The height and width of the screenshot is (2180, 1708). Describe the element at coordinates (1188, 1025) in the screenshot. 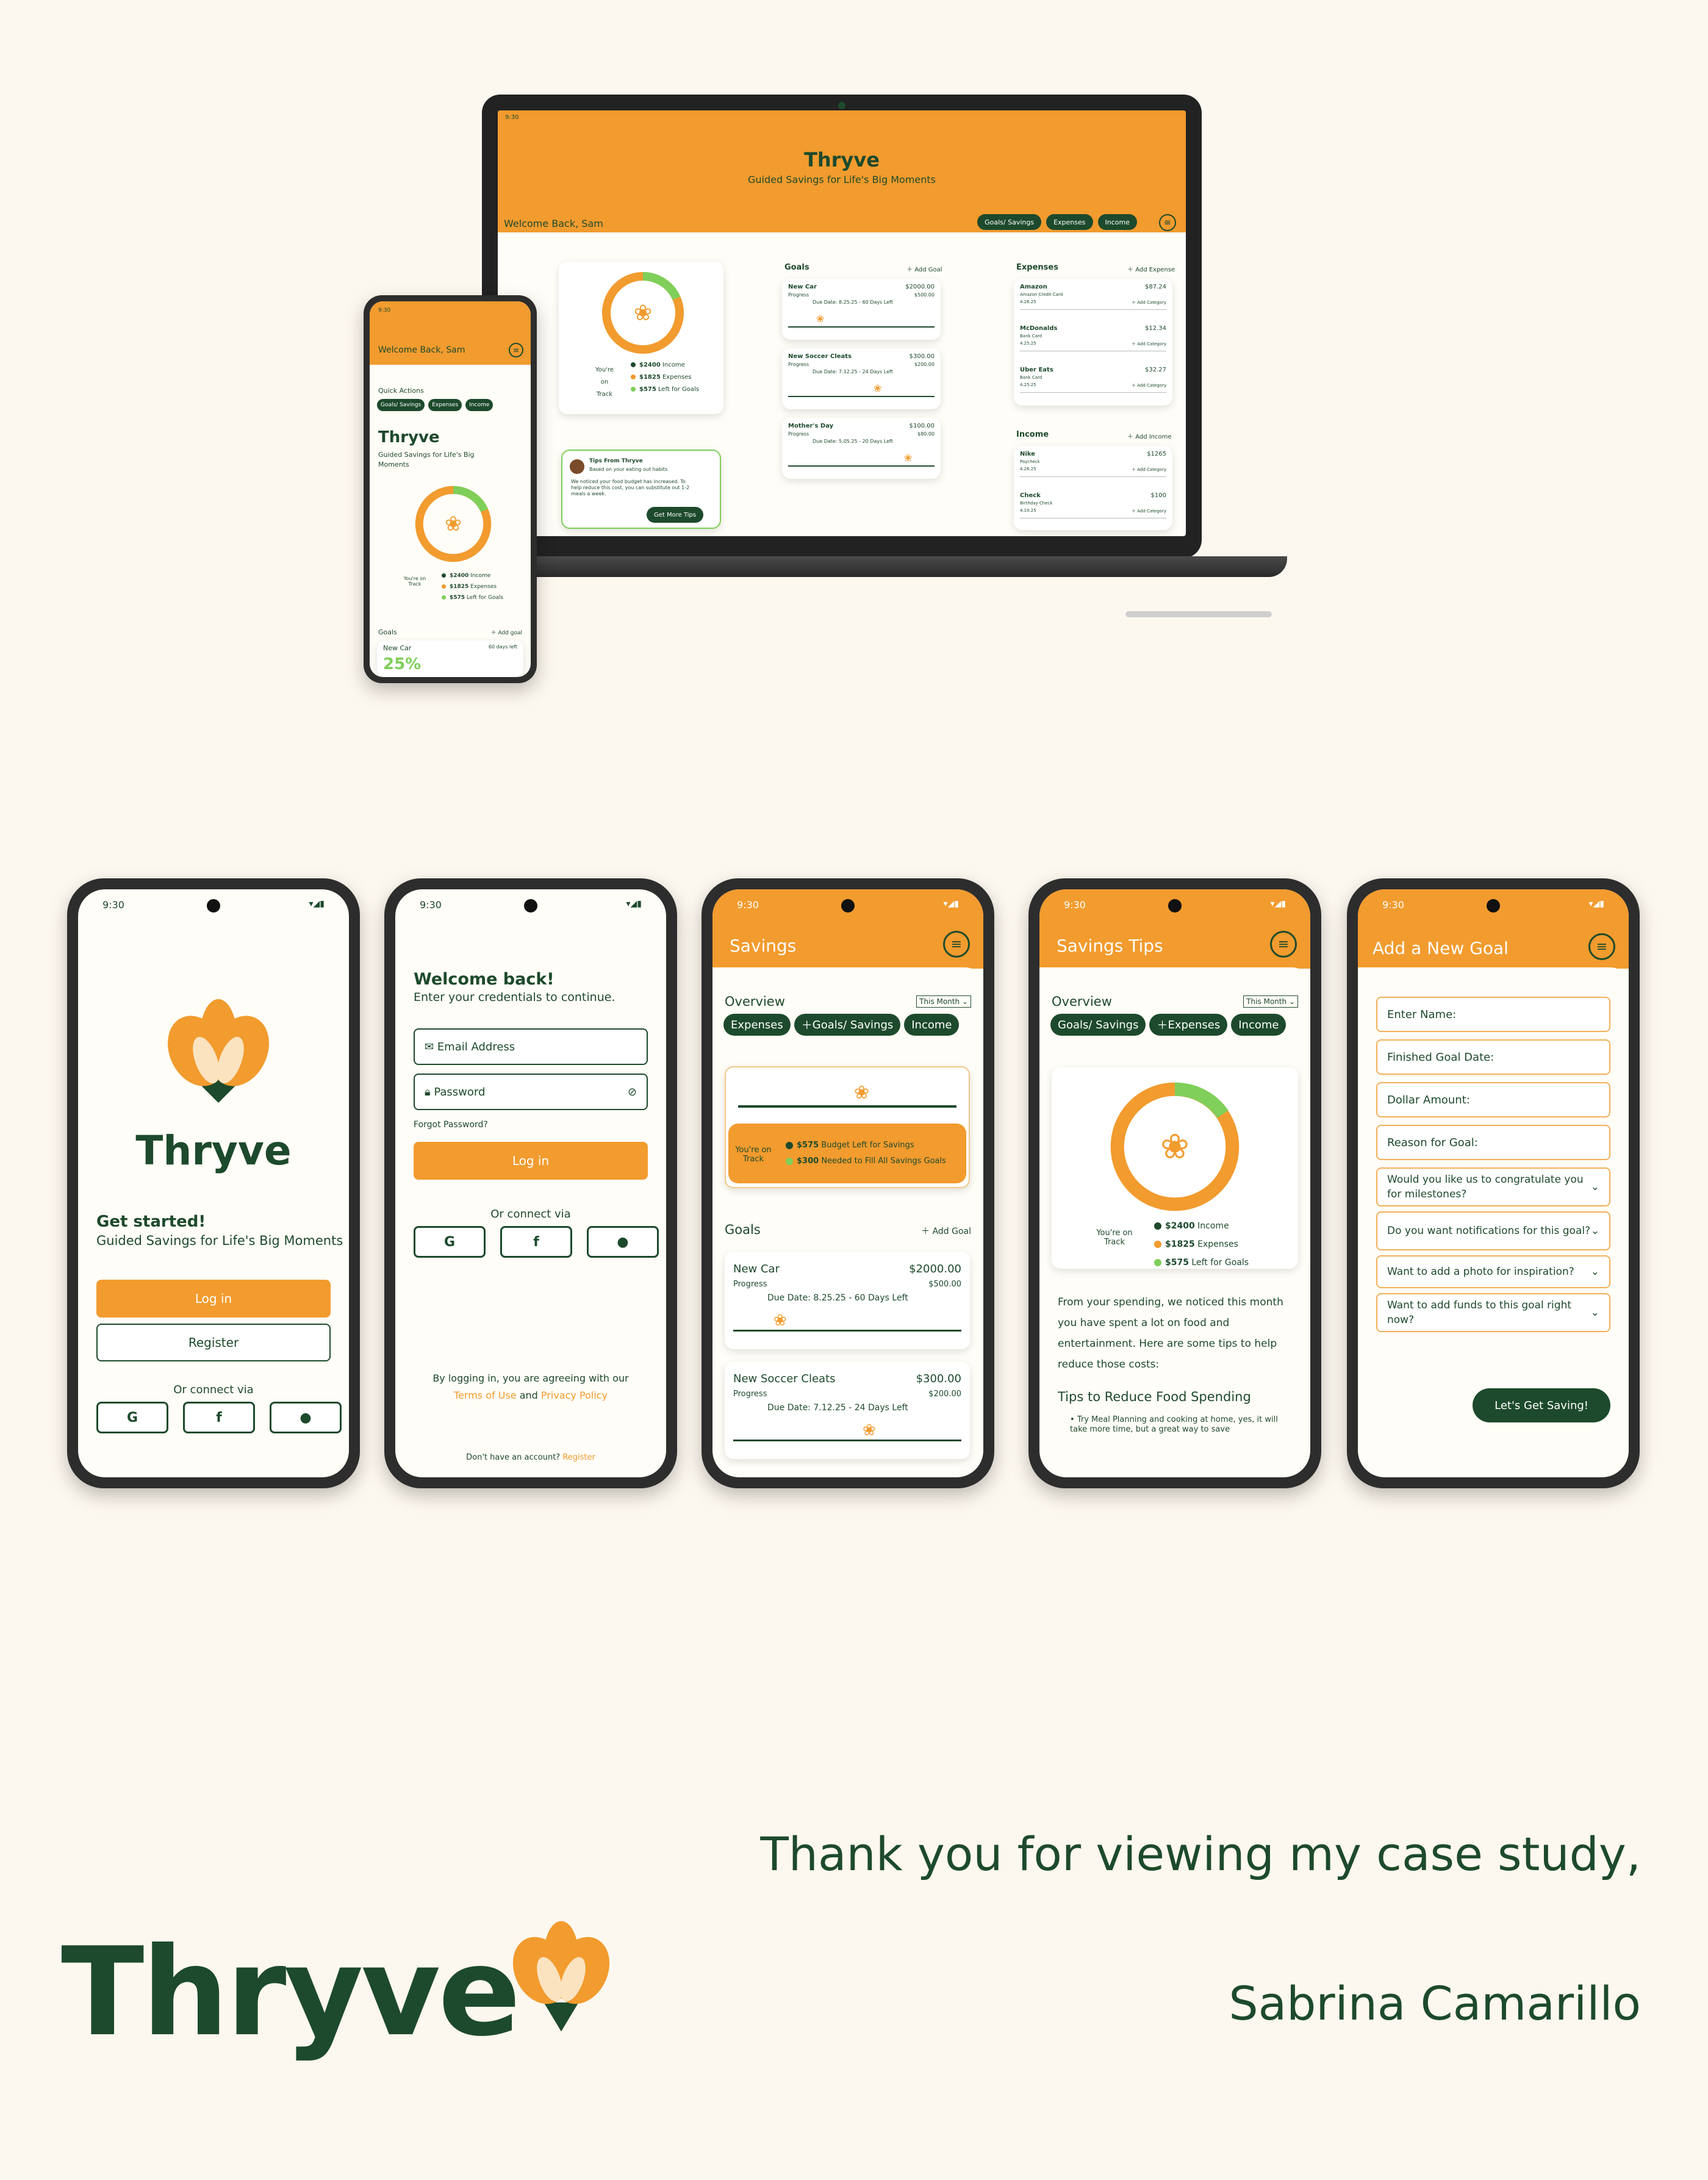

I see `tab-expenses: ＋ Expenses` at that location.